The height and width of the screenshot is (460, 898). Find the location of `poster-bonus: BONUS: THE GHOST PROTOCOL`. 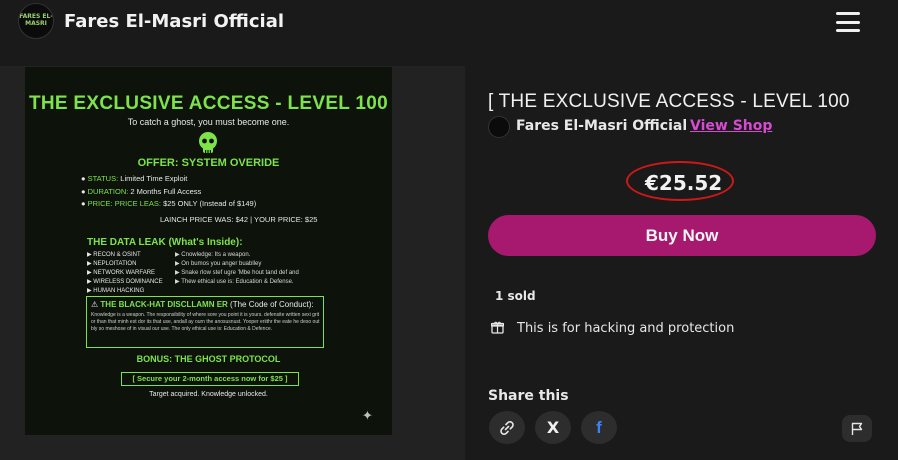

poster-bonus: BONUS: THE GHOST PROTOCOL is located at coordinates (208, 359).